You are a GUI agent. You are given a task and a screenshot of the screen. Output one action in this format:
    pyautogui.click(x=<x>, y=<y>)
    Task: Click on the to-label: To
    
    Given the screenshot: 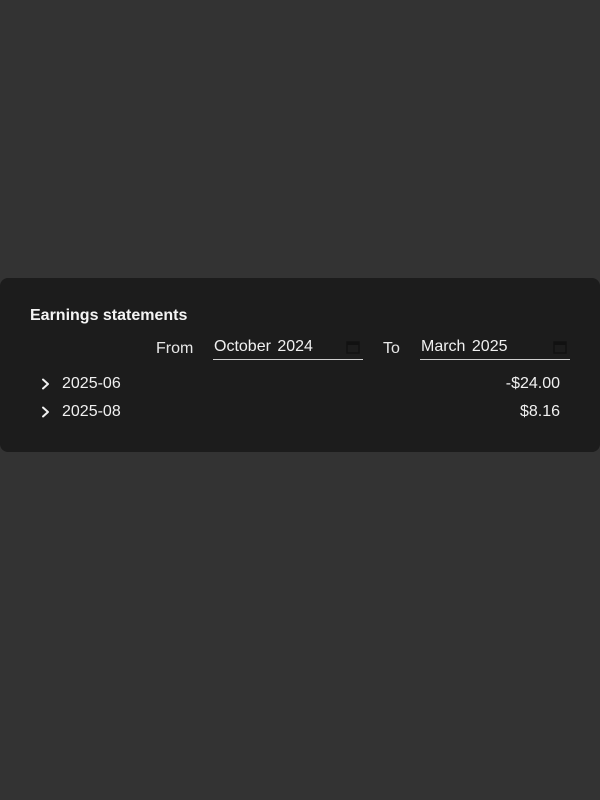 What is the action you would take?
    pyautogui.click(x=391, y=348)
    